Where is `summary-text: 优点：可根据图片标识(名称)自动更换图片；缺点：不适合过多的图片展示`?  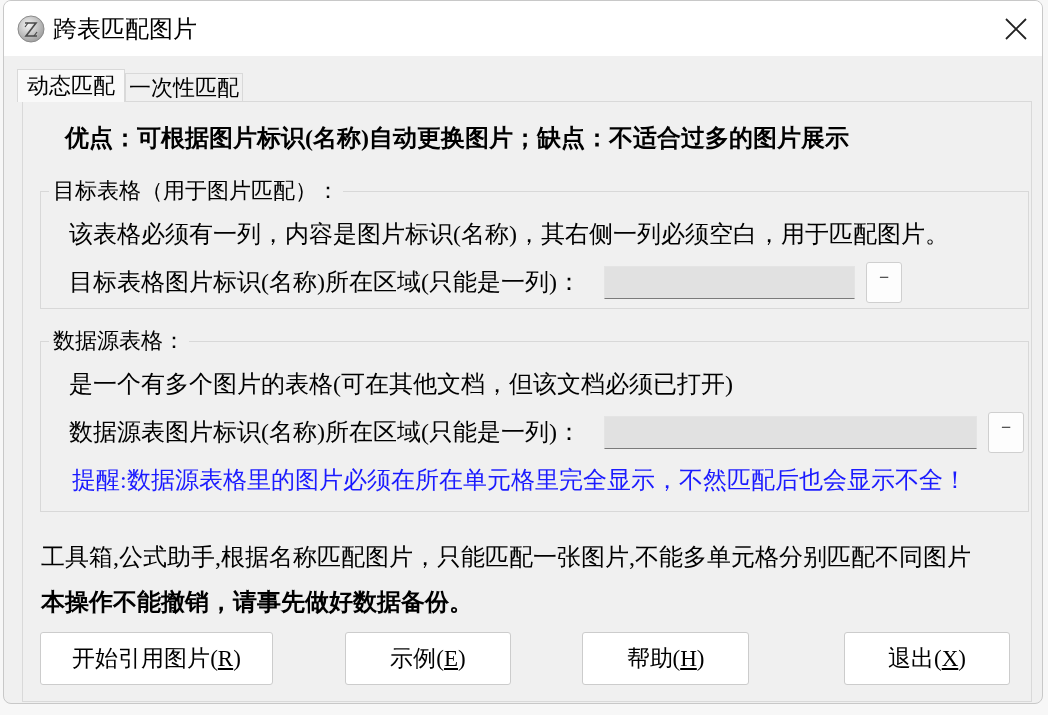
summary-text: 优点：可根据图片标识(名称)自动更换图片；缺点：不适合过多的图片展示 is located at coordinates (457, 138).